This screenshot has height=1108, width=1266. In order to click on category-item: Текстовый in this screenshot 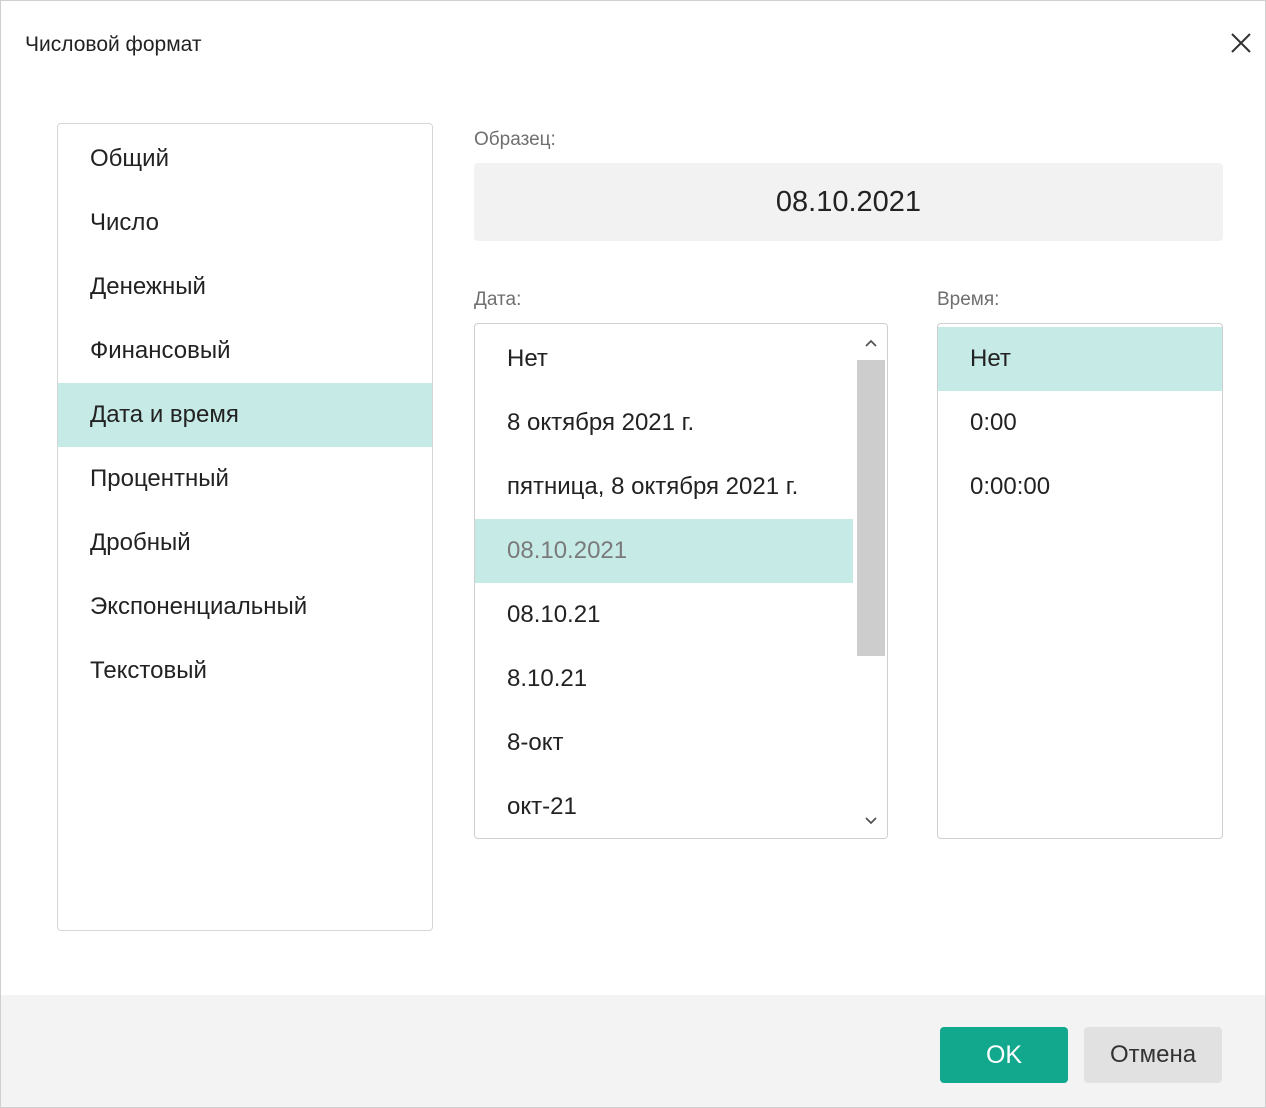, I will do `click(245, 671)`.